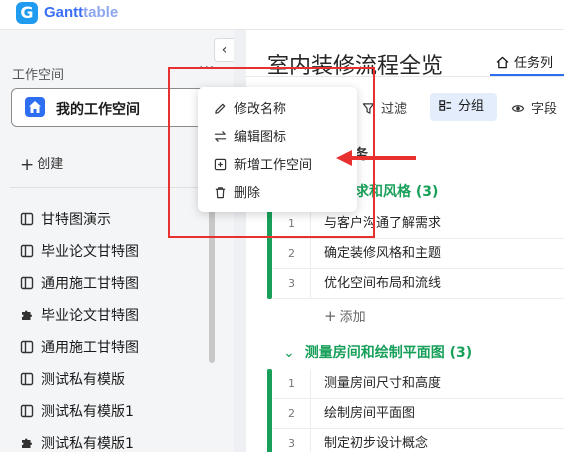 Image resolution: width=564 pixels, height=452 pixels. I want to click on group-color-bar, so click(269, 410).